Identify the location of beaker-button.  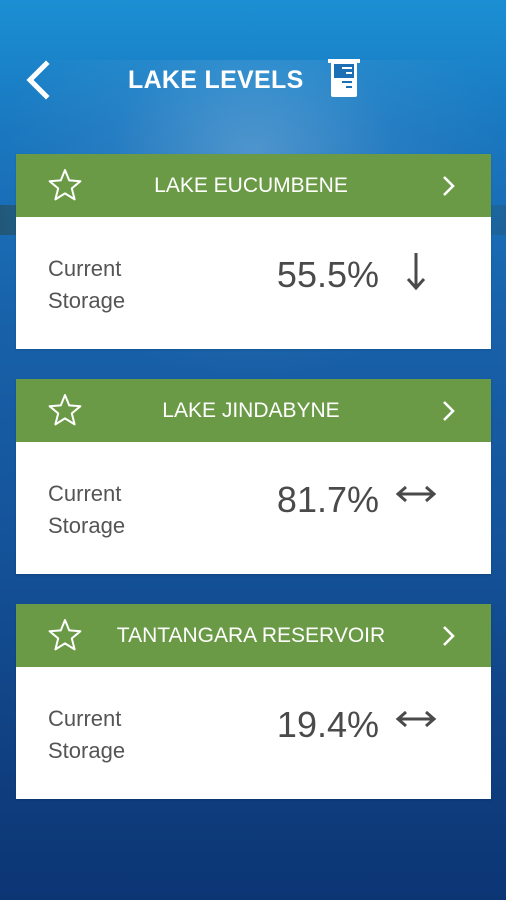
(344, 79).